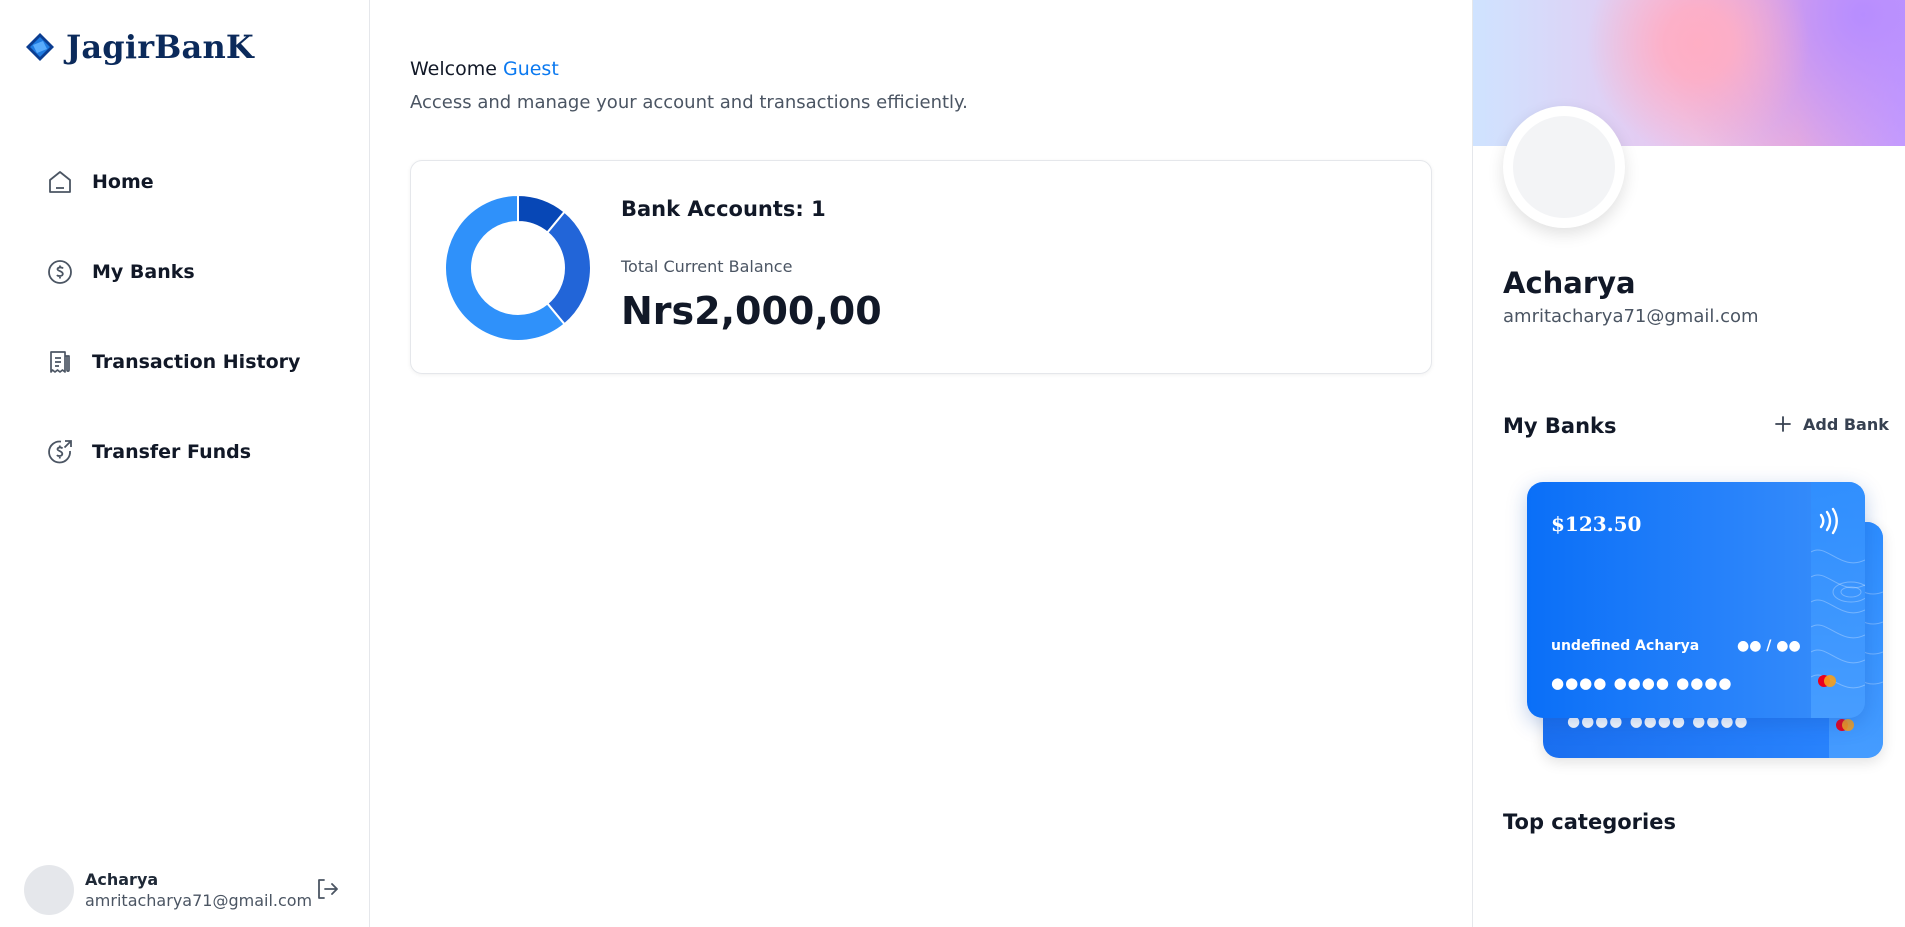  What do you see at coordinates (751, 311) in the screenshot?
I see `total-balance-value: Nrs2,000,00` at bounding box center [751, 311].